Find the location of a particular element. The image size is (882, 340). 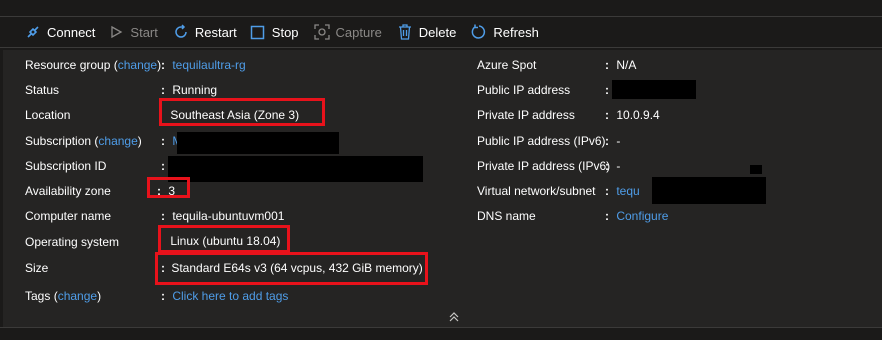

resource-group-label: Resource group is located at coordinates (68, 65).